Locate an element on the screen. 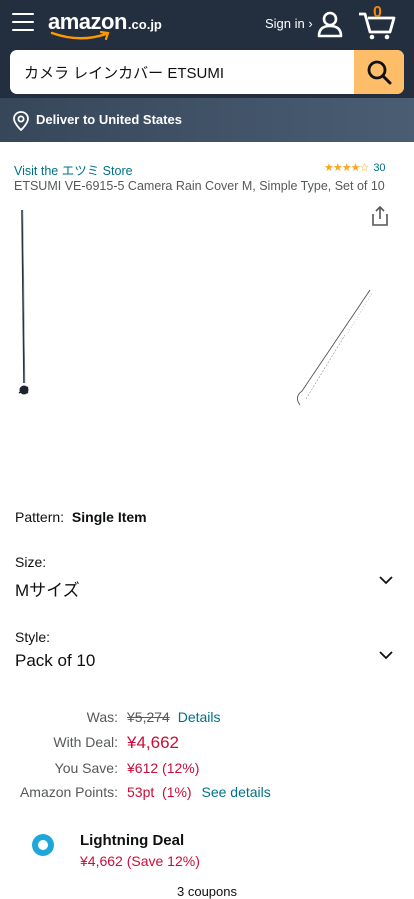 The width and height of the screenshot is (414, 899). user-icon is located at coordinates (330, 24).